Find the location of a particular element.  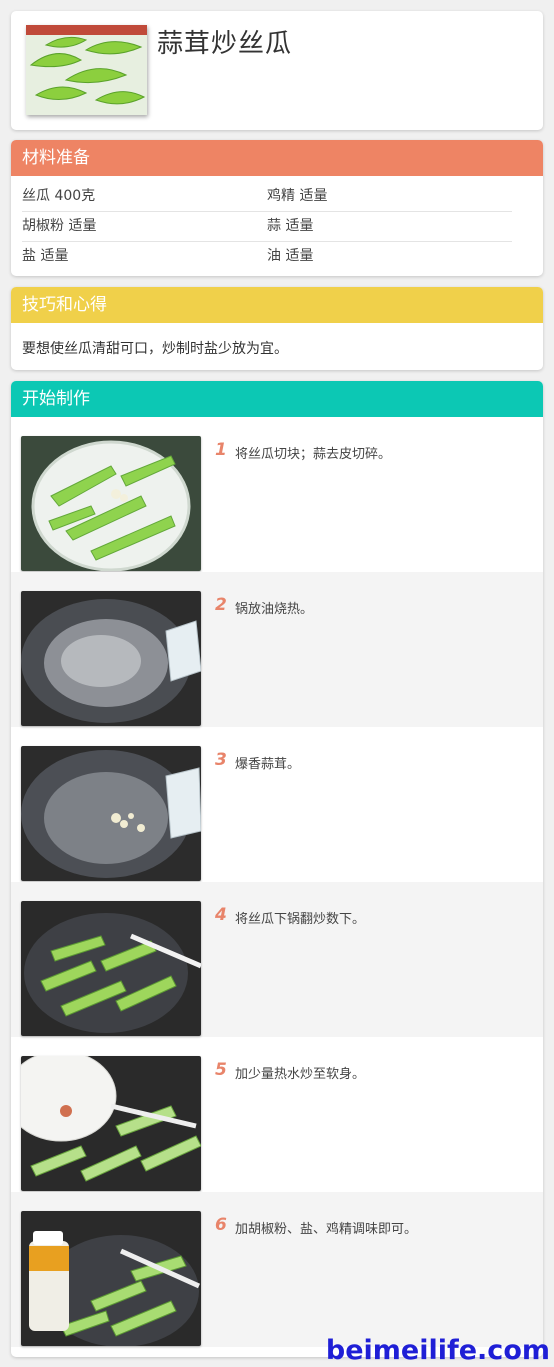

step-number: 3 is located at coordinates (221, 760).